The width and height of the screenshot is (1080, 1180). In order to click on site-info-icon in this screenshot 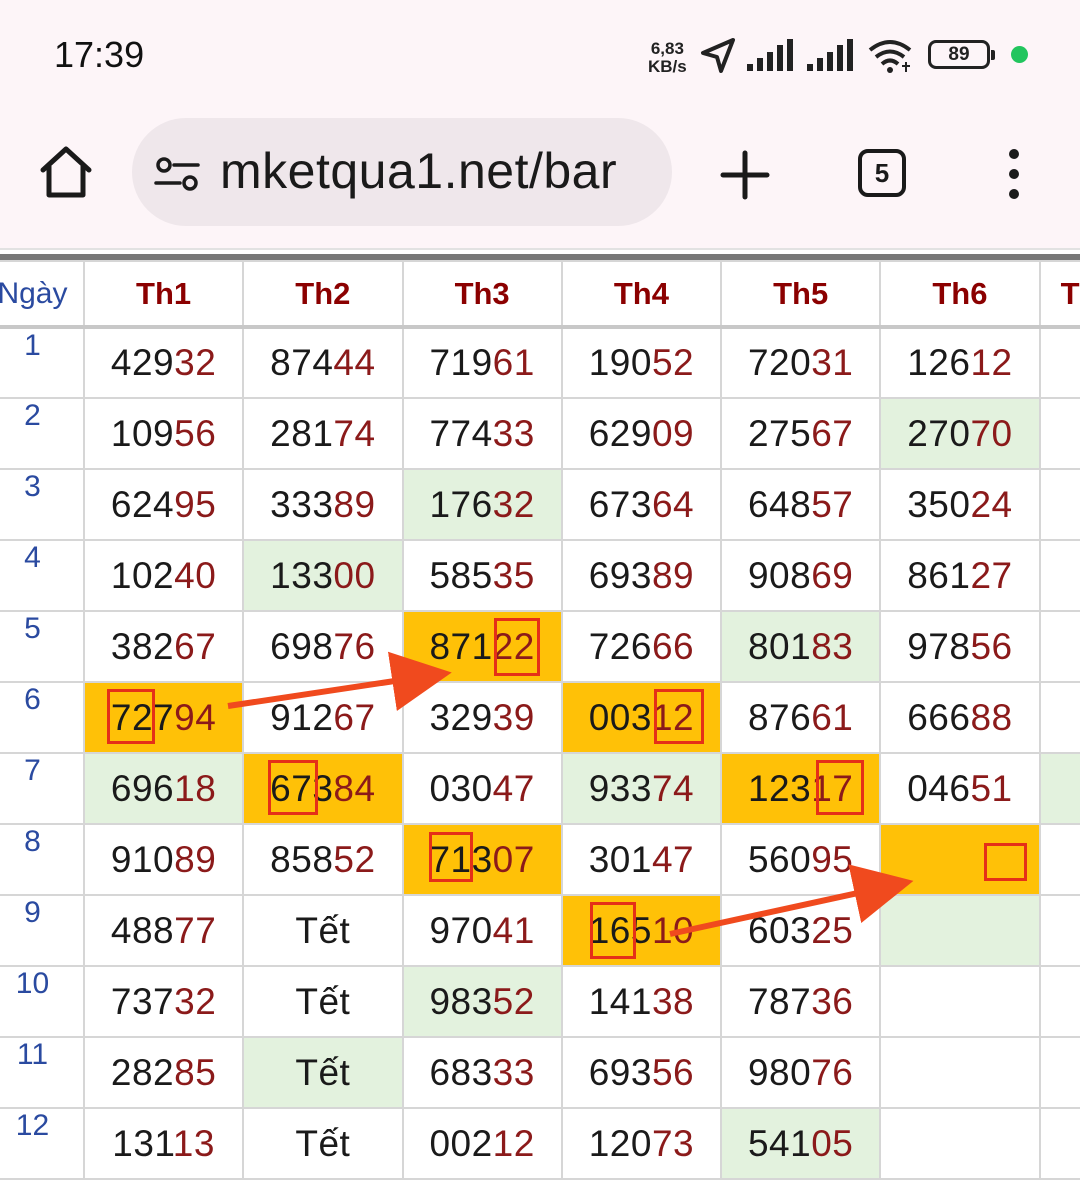, I will do `click(177, 174)`.